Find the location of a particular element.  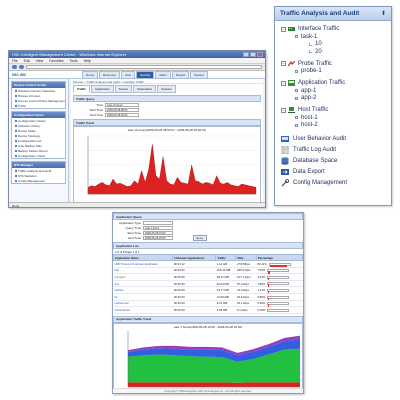

query-label: Time is located at coordinates (99, 104).